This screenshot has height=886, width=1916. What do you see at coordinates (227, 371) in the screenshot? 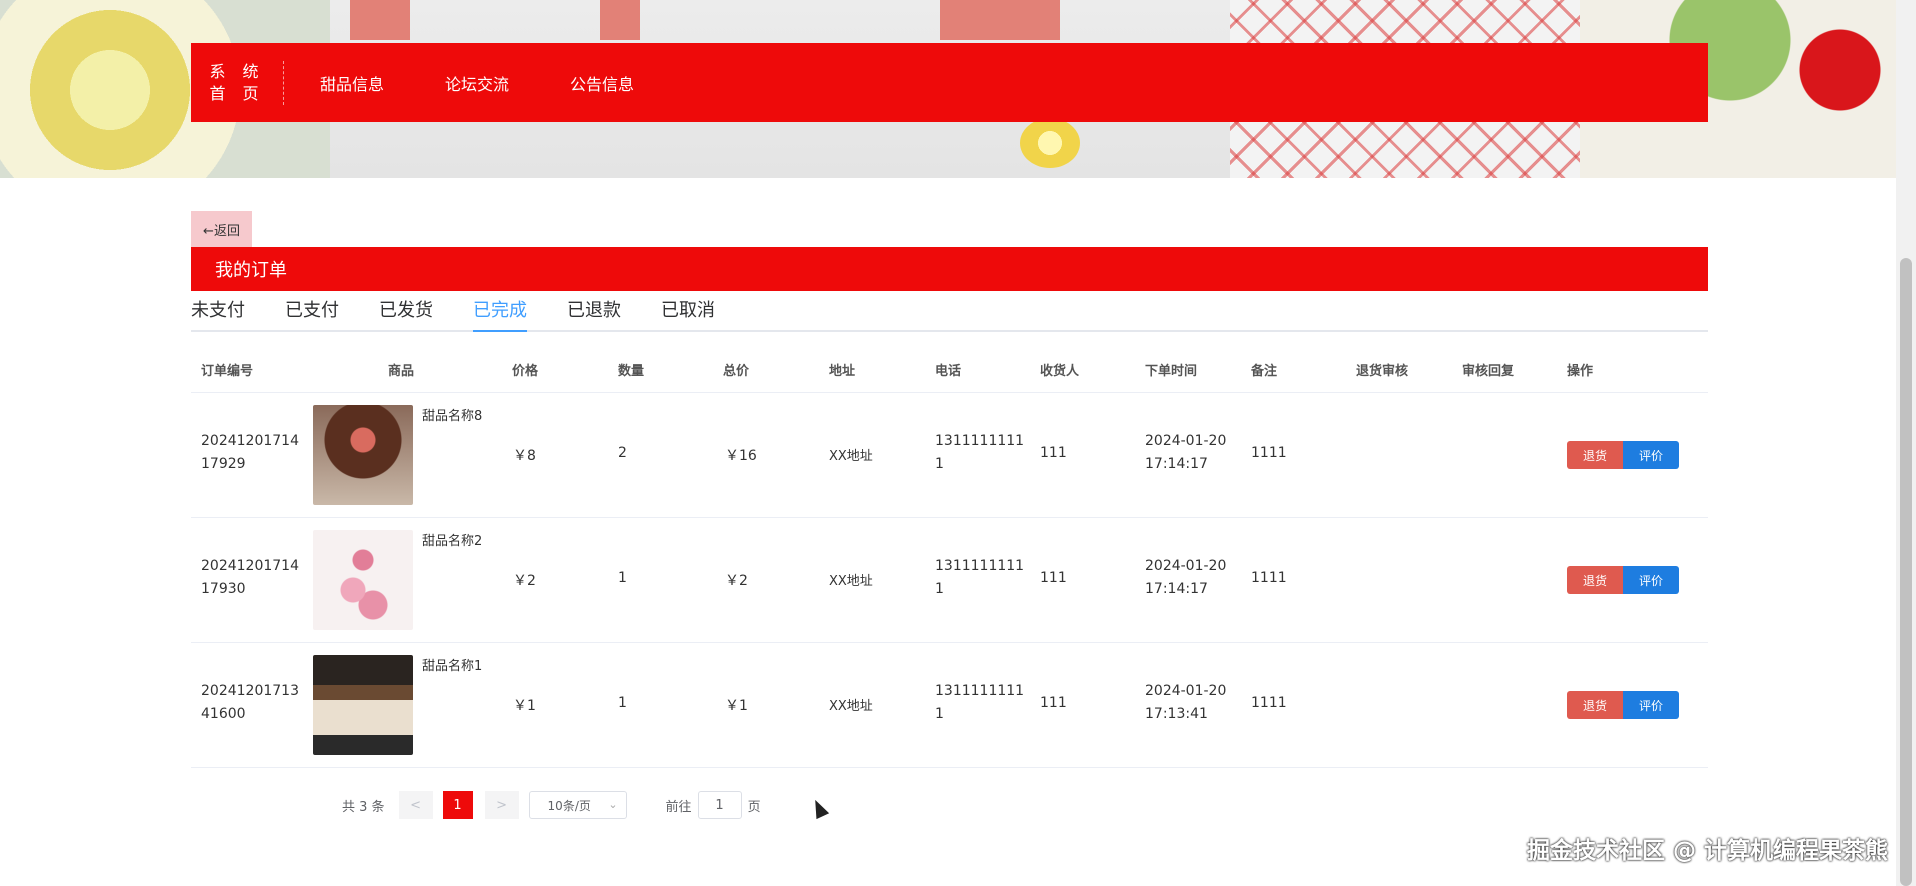
I see `header-order-no: 订单编号` at bounding box center [227, 371].